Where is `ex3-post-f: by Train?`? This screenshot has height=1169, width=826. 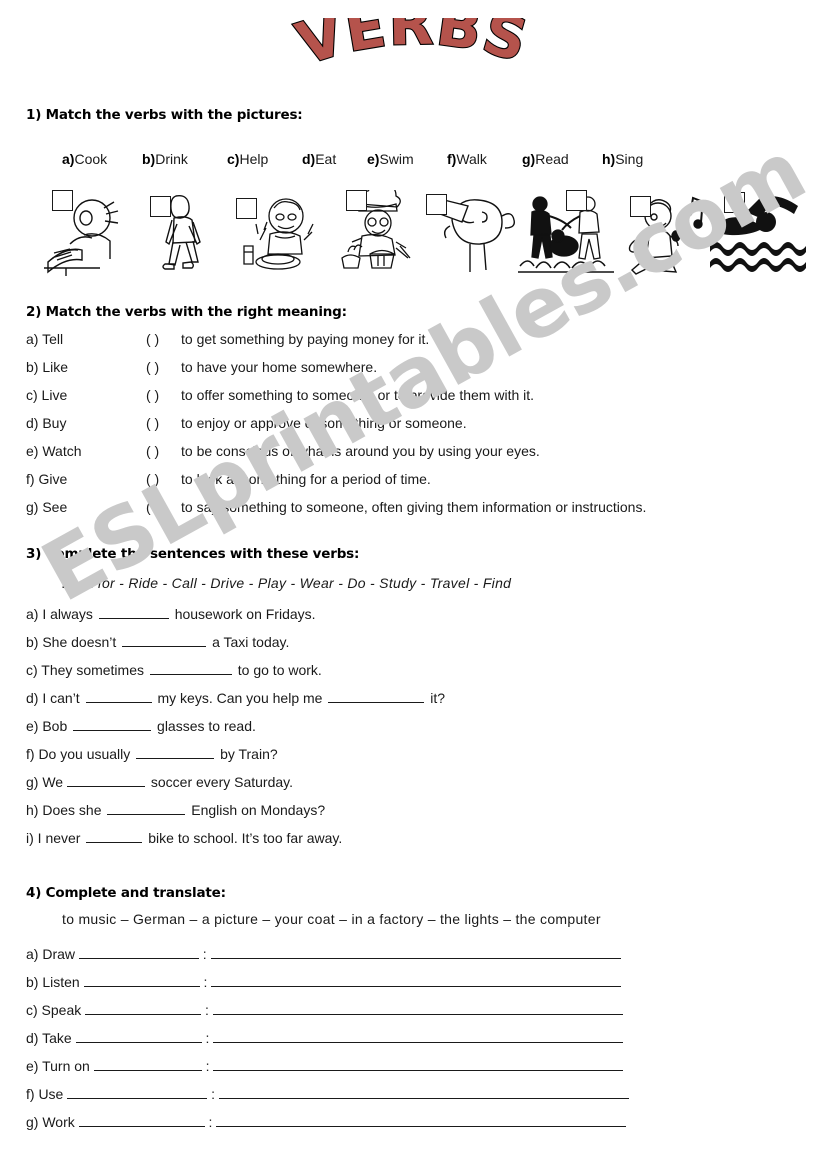 ex3-post-f: by Train? is located at coordinates (249, 754).